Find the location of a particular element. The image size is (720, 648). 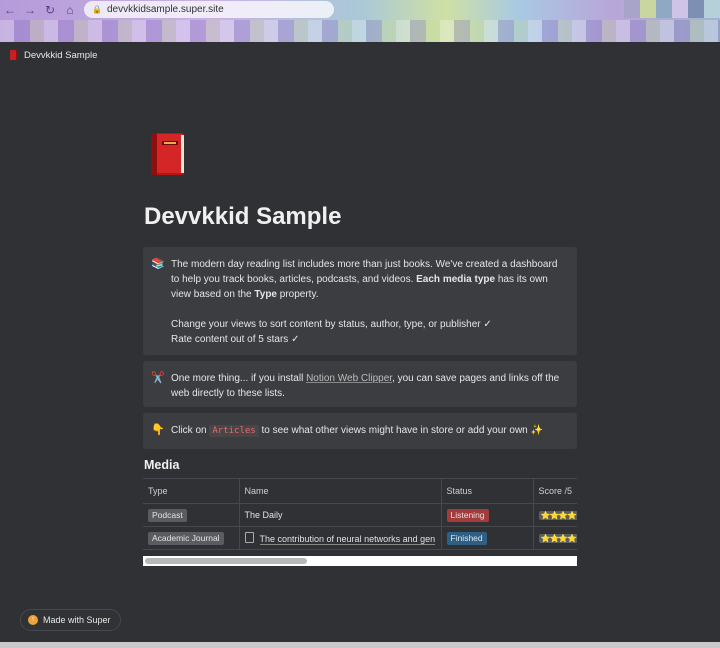

callout-rate-text: Rate content out of 5 stars ✓ is located at coordinates (235, 339).